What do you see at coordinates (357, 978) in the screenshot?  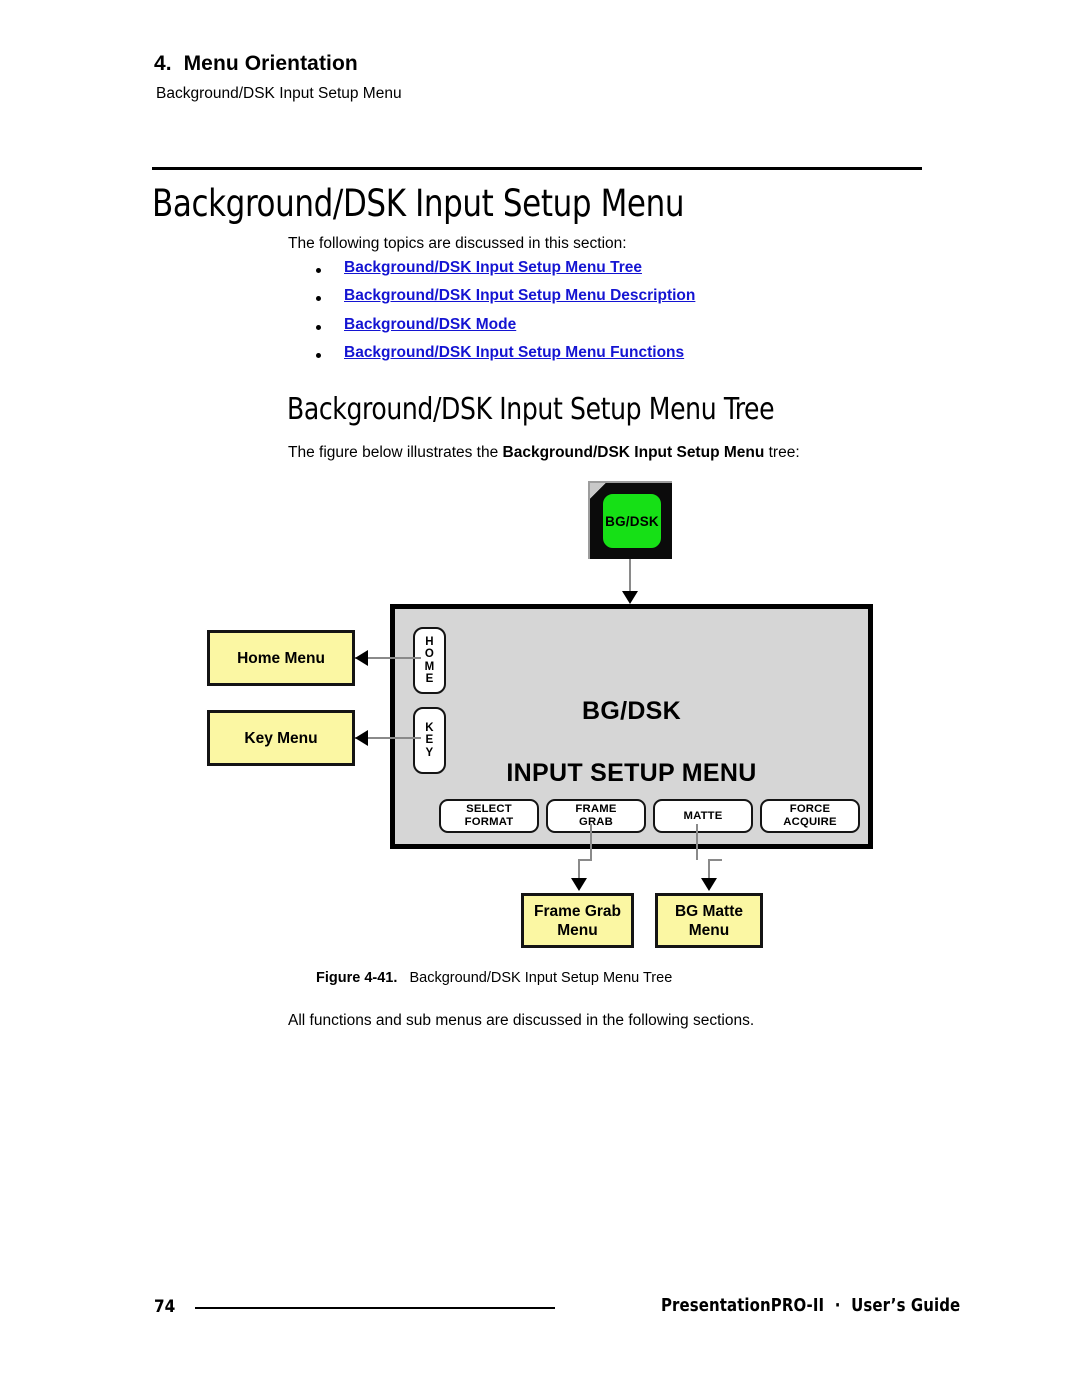 I see `figure-caption-label: Figure 4-41.` at bounding box center [357, 978].